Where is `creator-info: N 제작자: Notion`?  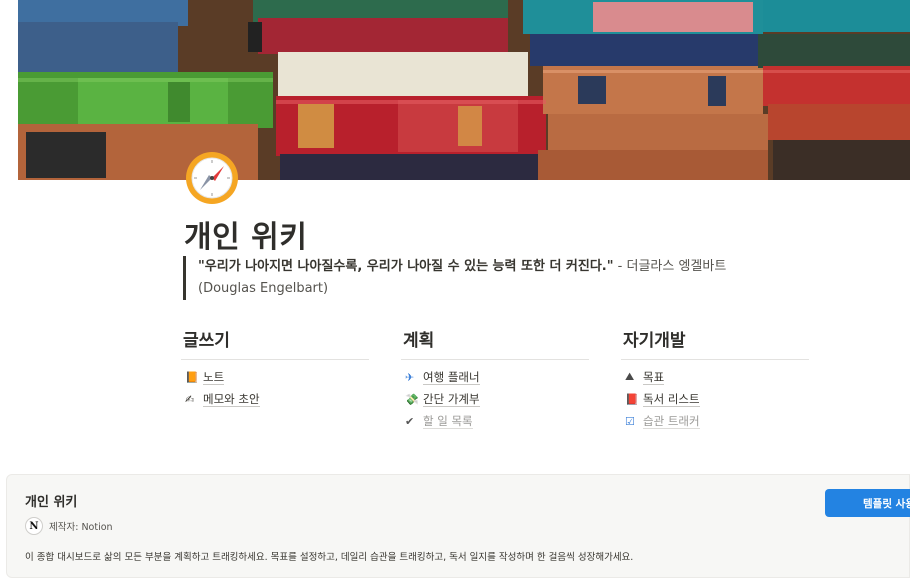
creator-info: N 제작자: Notion is located at coordinates (69, 526).